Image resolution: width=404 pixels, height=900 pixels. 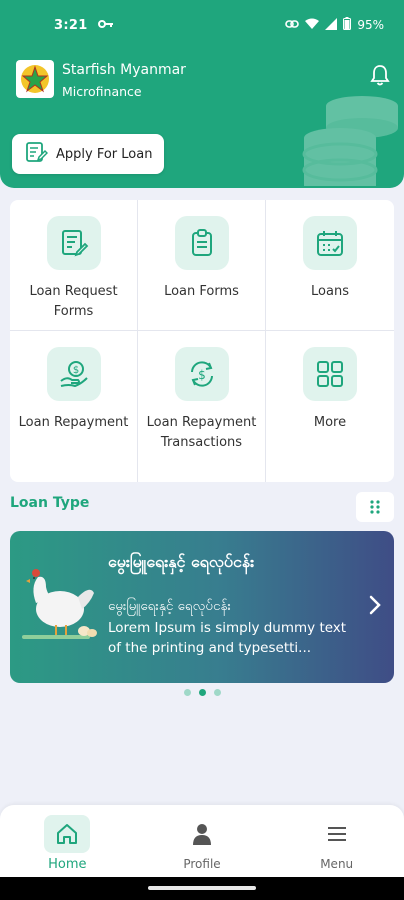 What do you see at coordinates (181, 561) in the screenshot?
I see `banner-title: မွေးမြူရေးနှင့် ရေလုပ်ငန်း` at bounding box center [181, 561].